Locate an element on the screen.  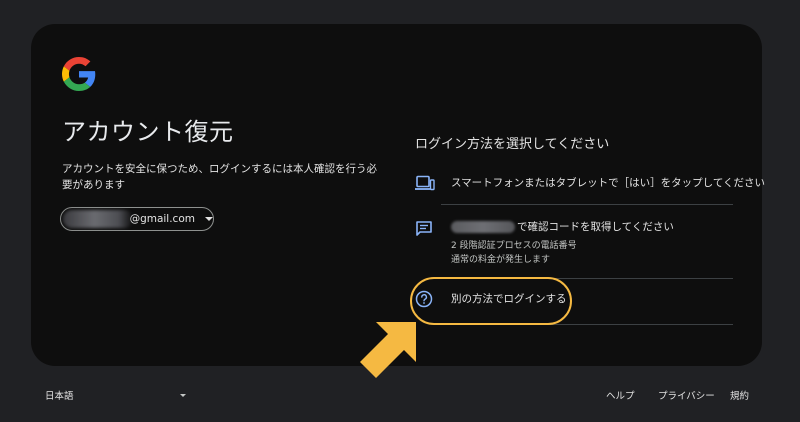
account-email: @gmail.com is located at coordinates (162, 219).